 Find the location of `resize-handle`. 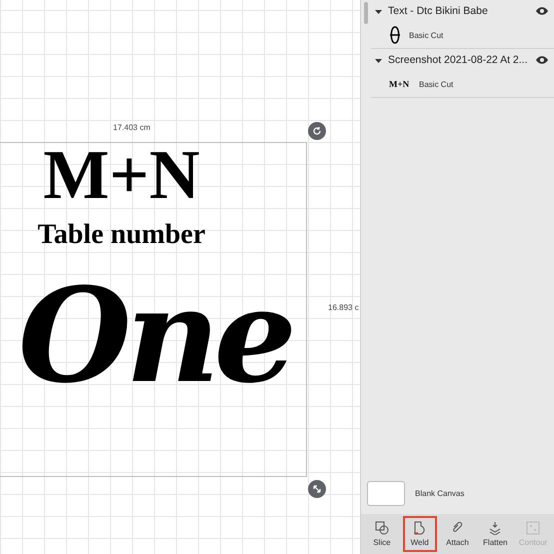

resize-handle is located at coordinates (317, 489).